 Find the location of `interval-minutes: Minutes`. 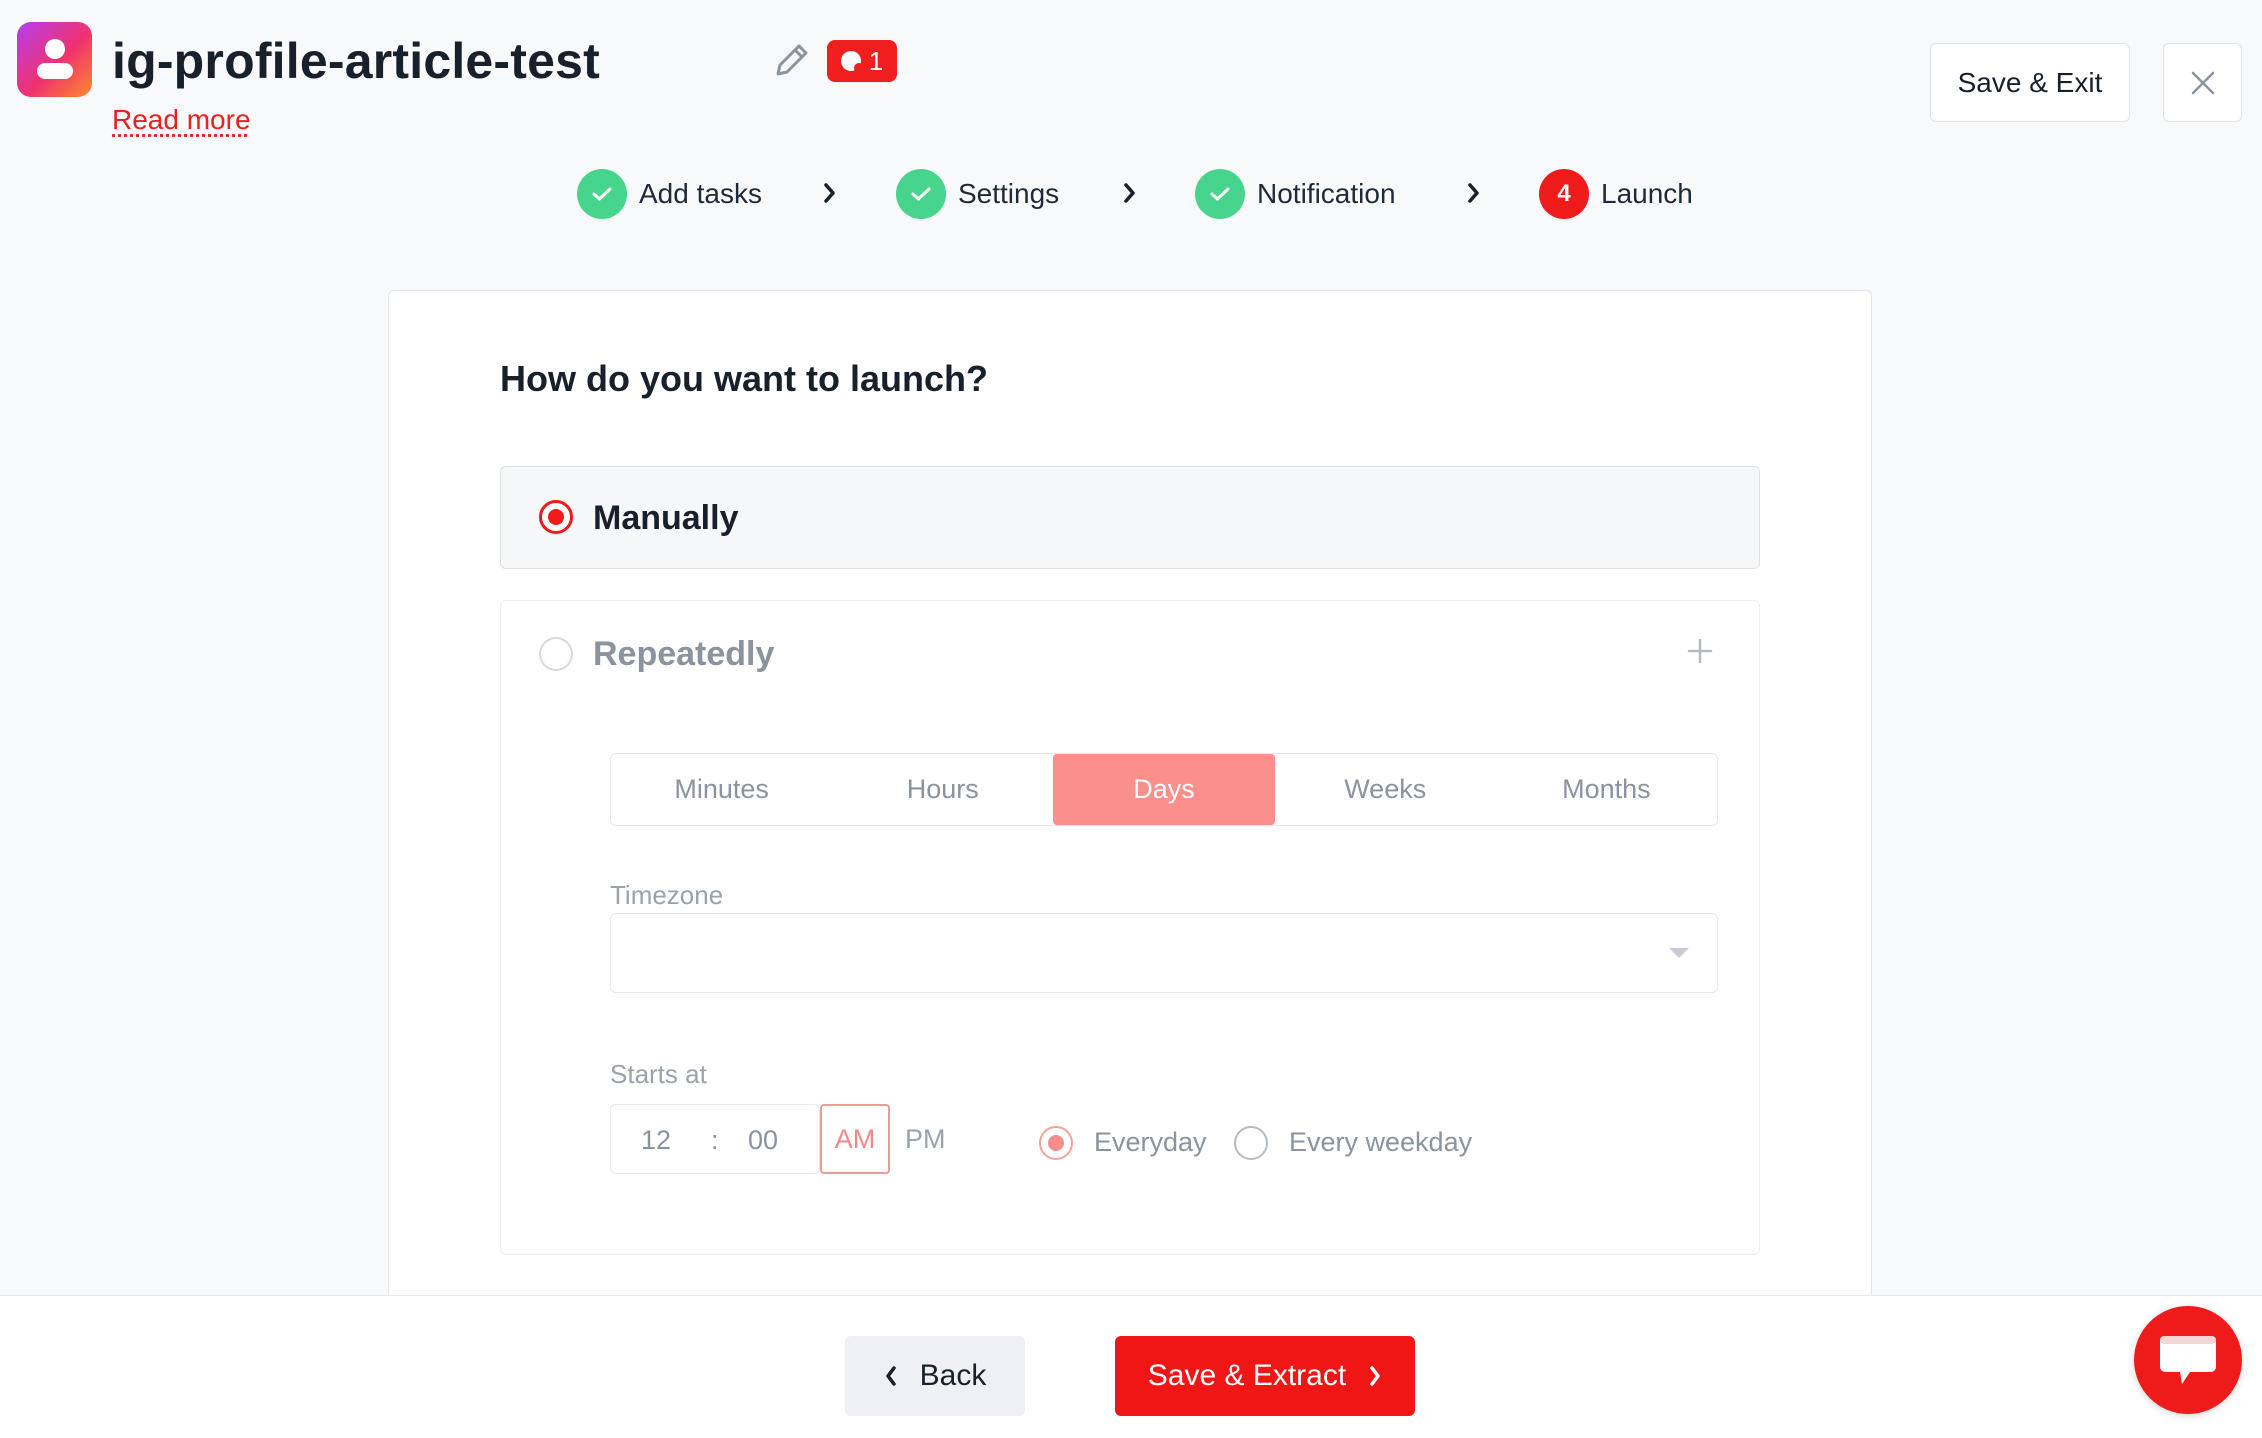

interval-minutes: Minutes is located at coordinates (721, 789).